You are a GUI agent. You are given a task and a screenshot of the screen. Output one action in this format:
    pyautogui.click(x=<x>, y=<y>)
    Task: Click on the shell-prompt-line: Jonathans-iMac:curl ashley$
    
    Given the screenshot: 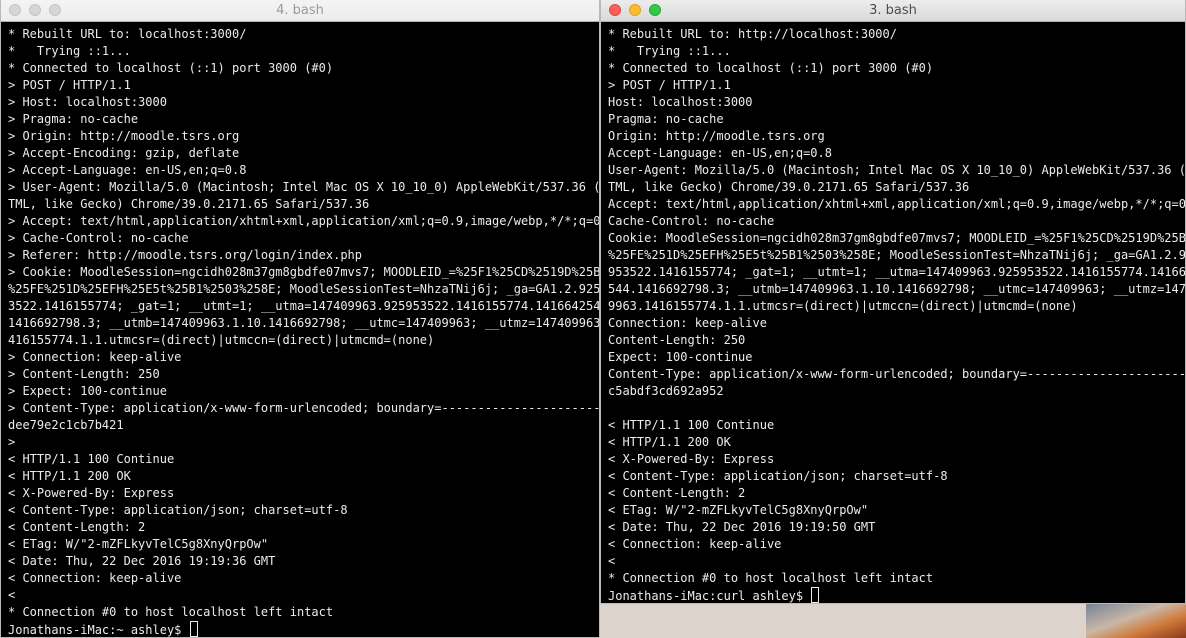 What is the action you would take?
    pyautogui.click(x=896, y=595)
    